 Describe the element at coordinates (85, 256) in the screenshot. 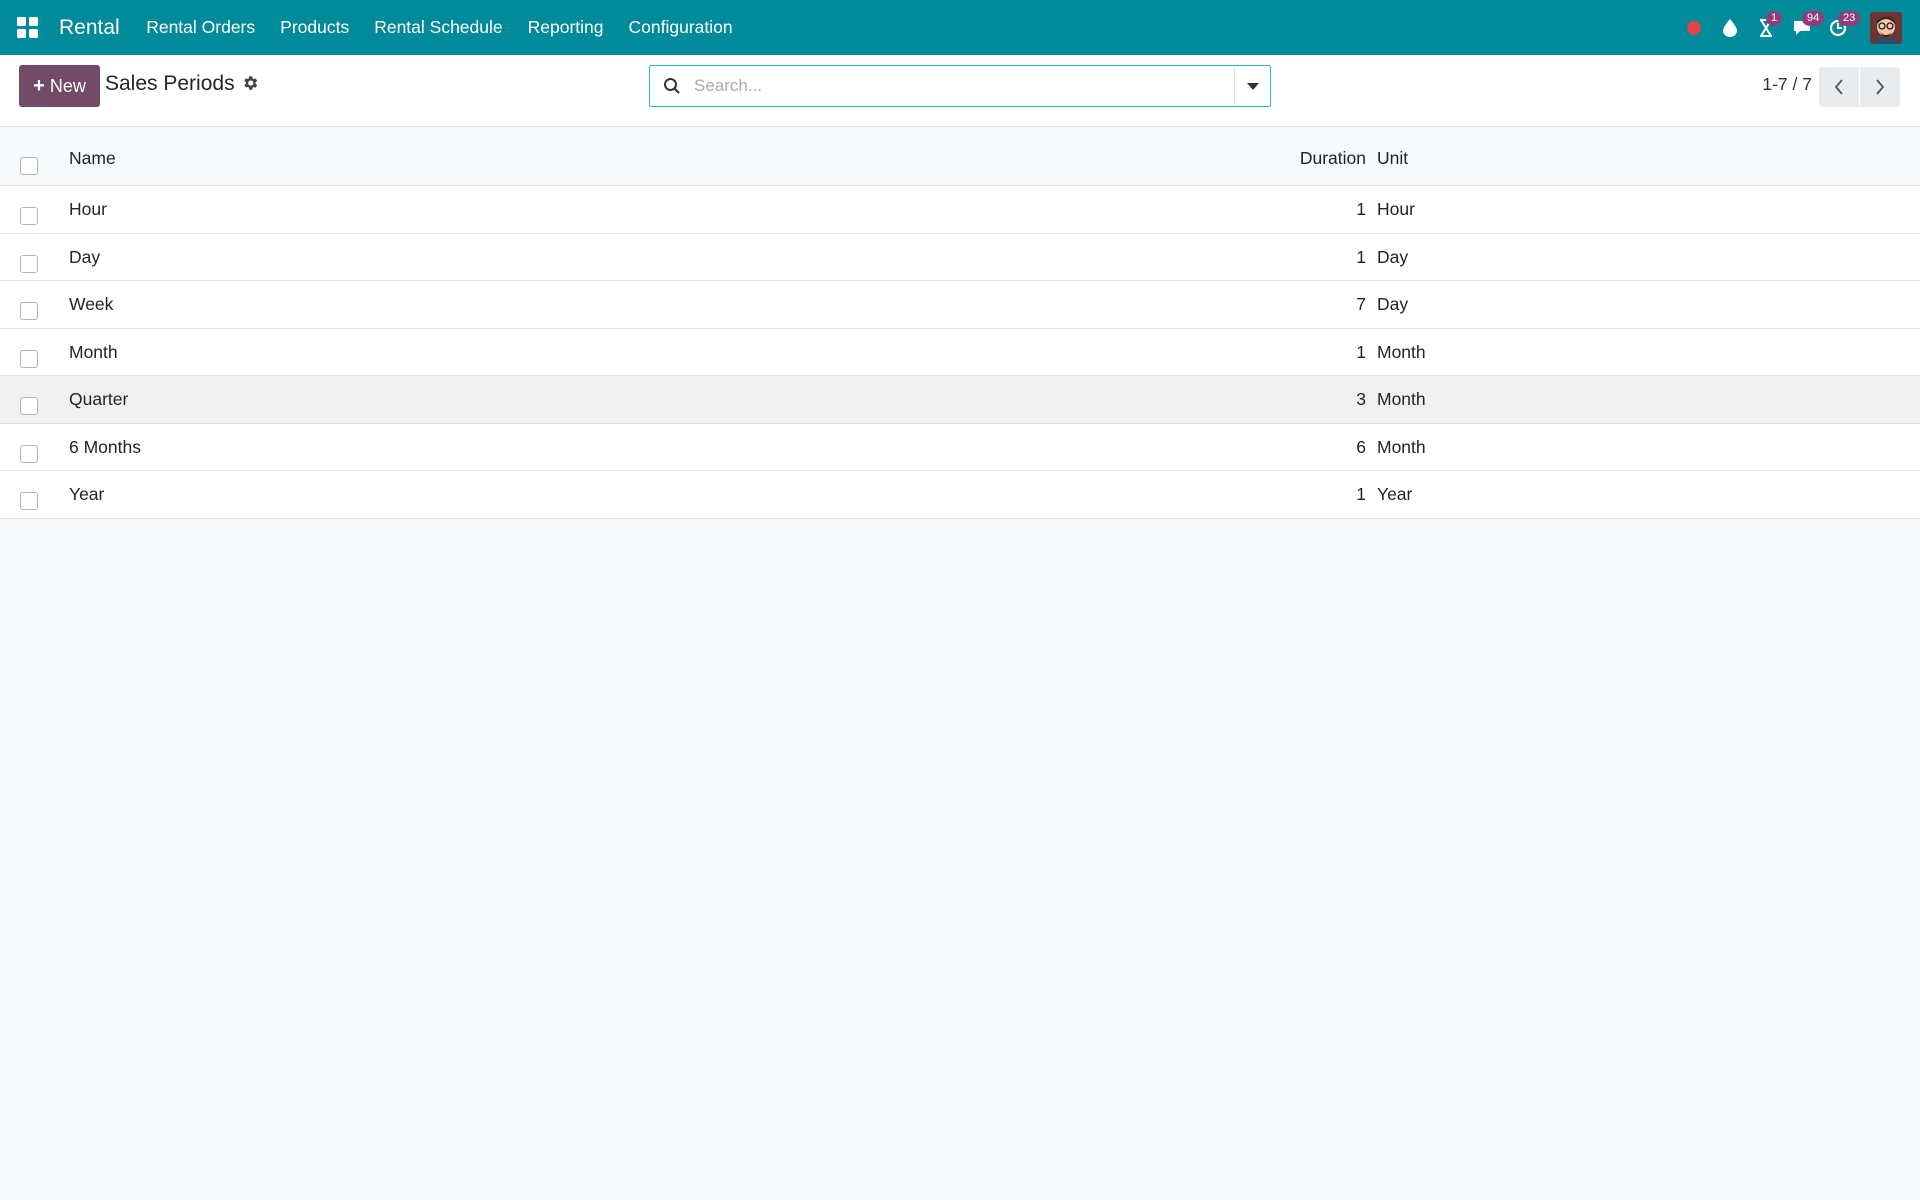

I see `cell-name: Day` at that location.